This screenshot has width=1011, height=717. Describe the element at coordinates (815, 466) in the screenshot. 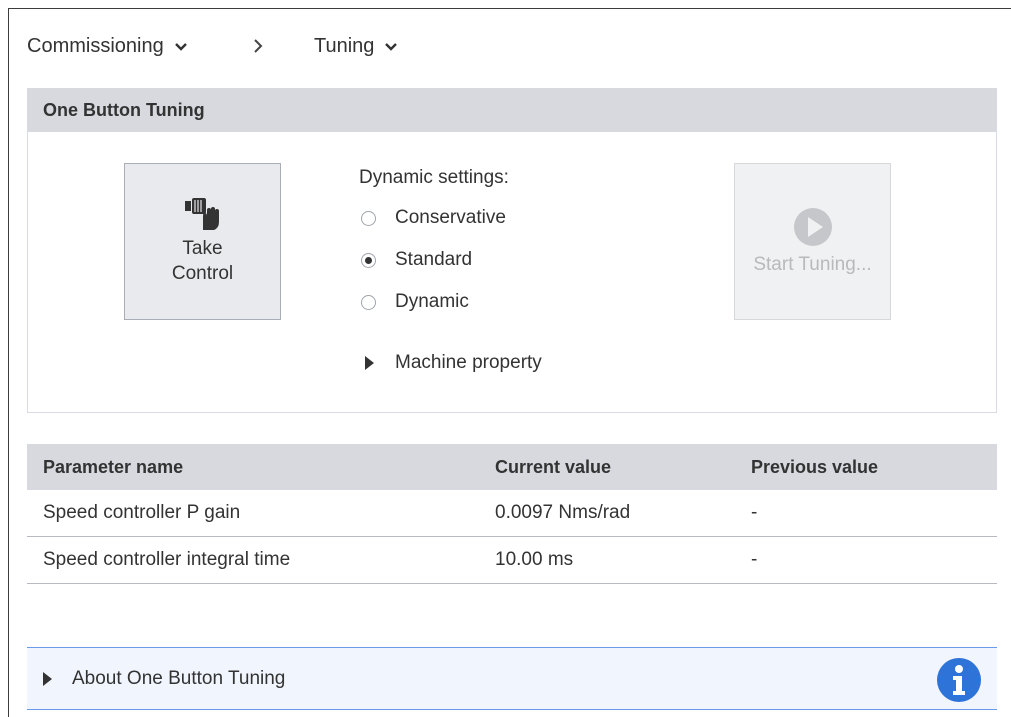

I see `column-header-previous-value: Previous value` at that location.